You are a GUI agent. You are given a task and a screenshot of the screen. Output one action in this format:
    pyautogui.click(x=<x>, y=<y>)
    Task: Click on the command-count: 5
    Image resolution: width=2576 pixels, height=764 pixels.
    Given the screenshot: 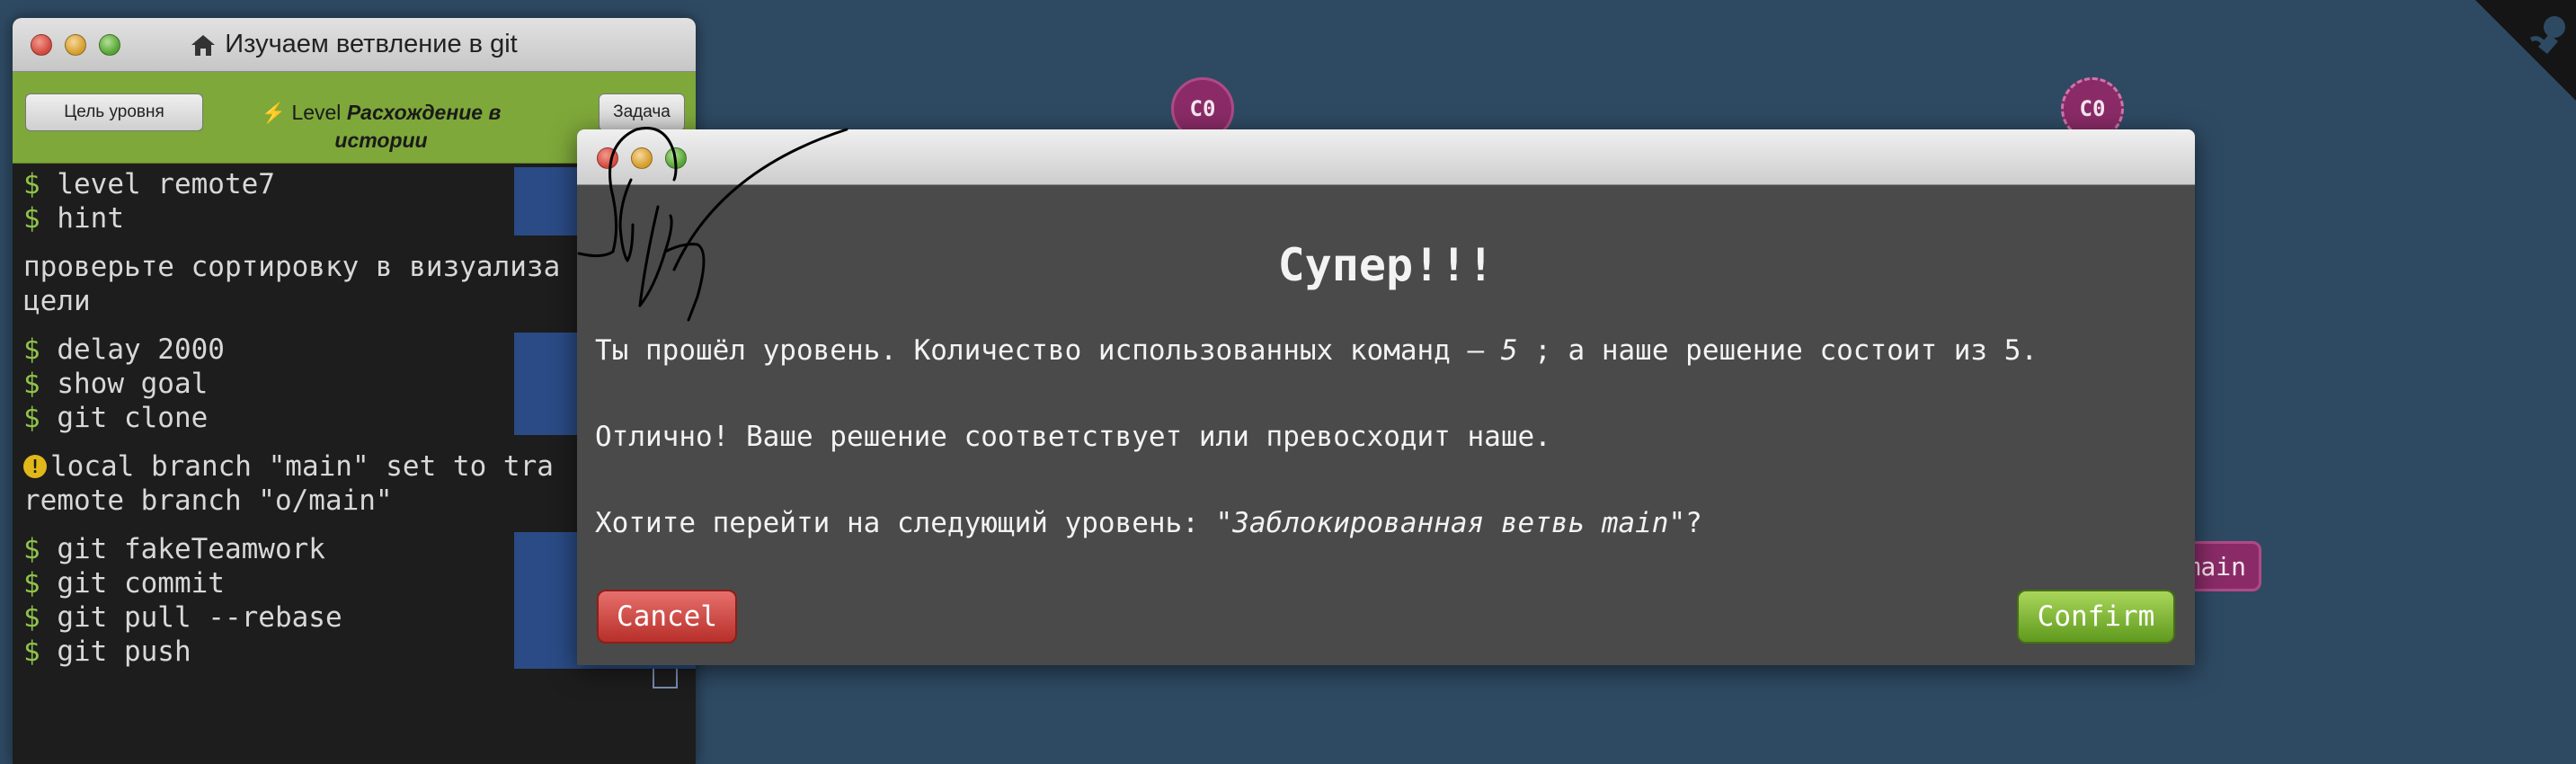 What is the action you would take?
    pyautogui.click(x=1509, y=350)
    